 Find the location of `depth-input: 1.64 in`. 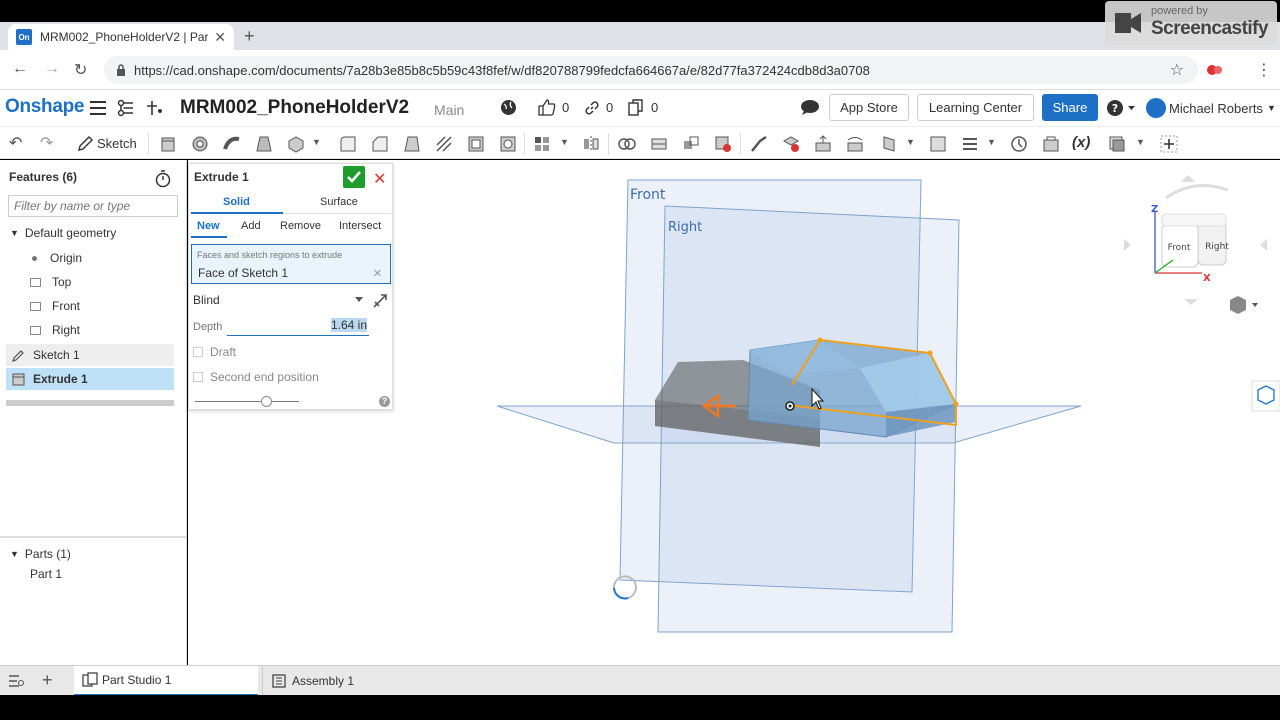

depth-input: 1.64 in is located at coordinates (298, 327).